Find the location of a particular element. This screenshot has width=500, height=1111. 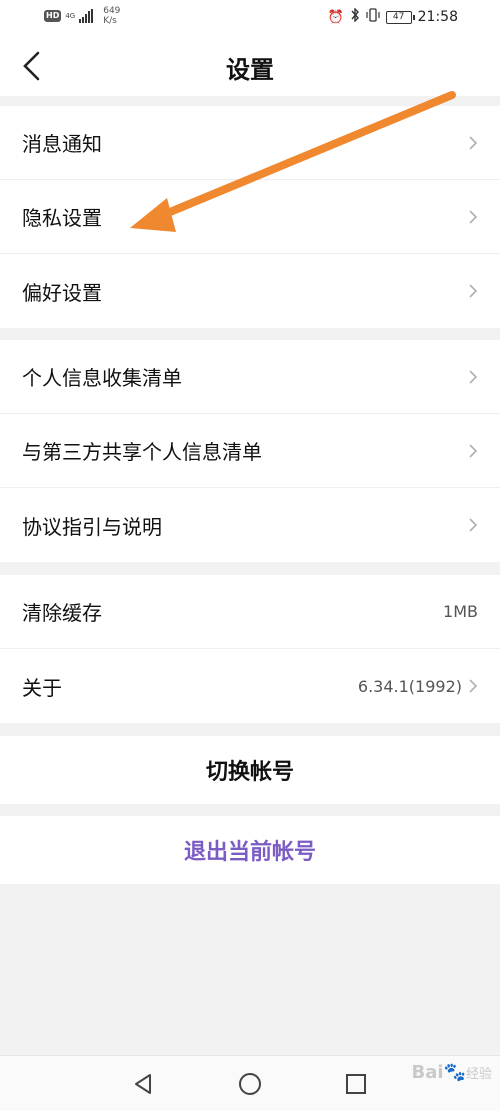

status-bar: HD 4G 649 K/s ⏰ 47 21:58 is located at coordinates (250, 18).